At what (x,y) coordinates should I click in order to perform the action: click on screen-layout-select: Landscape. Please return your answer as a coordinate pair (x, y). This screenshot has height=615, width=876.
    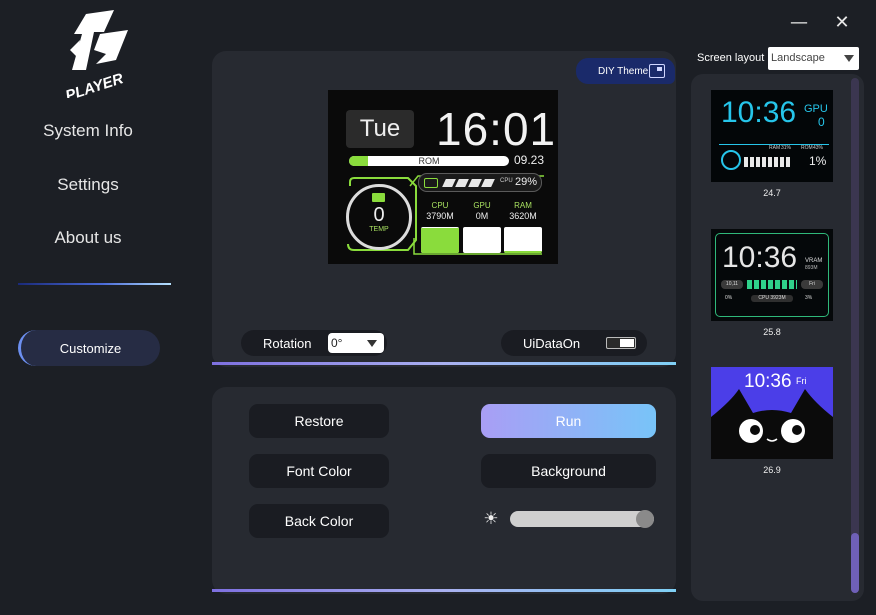
    Looking at the image, I should click on (813, 58).